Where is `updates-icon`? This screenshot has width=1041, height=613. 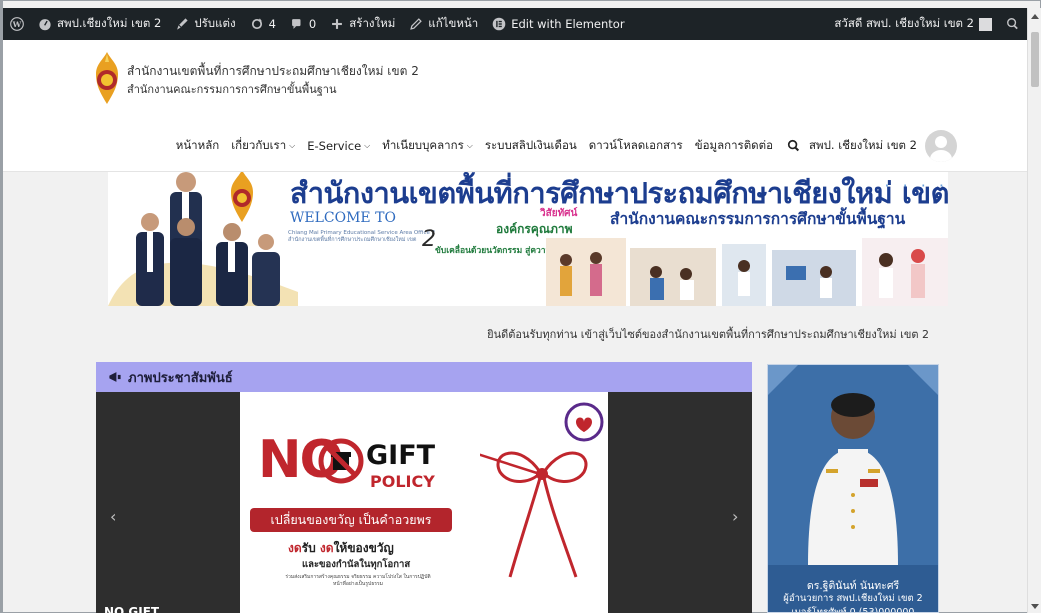 updates-icon is located at coordinates (256, 24).